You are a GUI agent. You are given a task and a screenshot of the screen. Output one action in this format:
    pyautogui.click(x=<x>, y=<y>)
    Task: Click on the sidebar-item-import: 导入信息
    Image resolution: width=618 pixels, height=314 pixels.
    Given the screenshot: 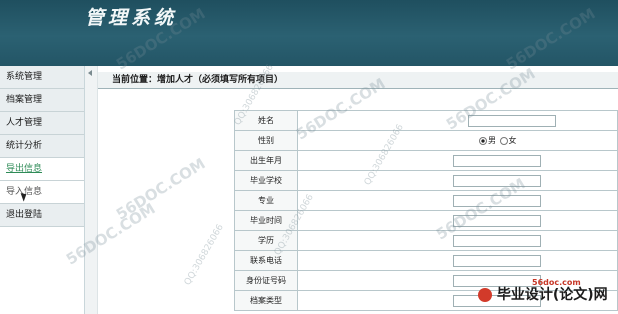 What is the action you would take?
    pyautogui.click(x=42, y=192)
    